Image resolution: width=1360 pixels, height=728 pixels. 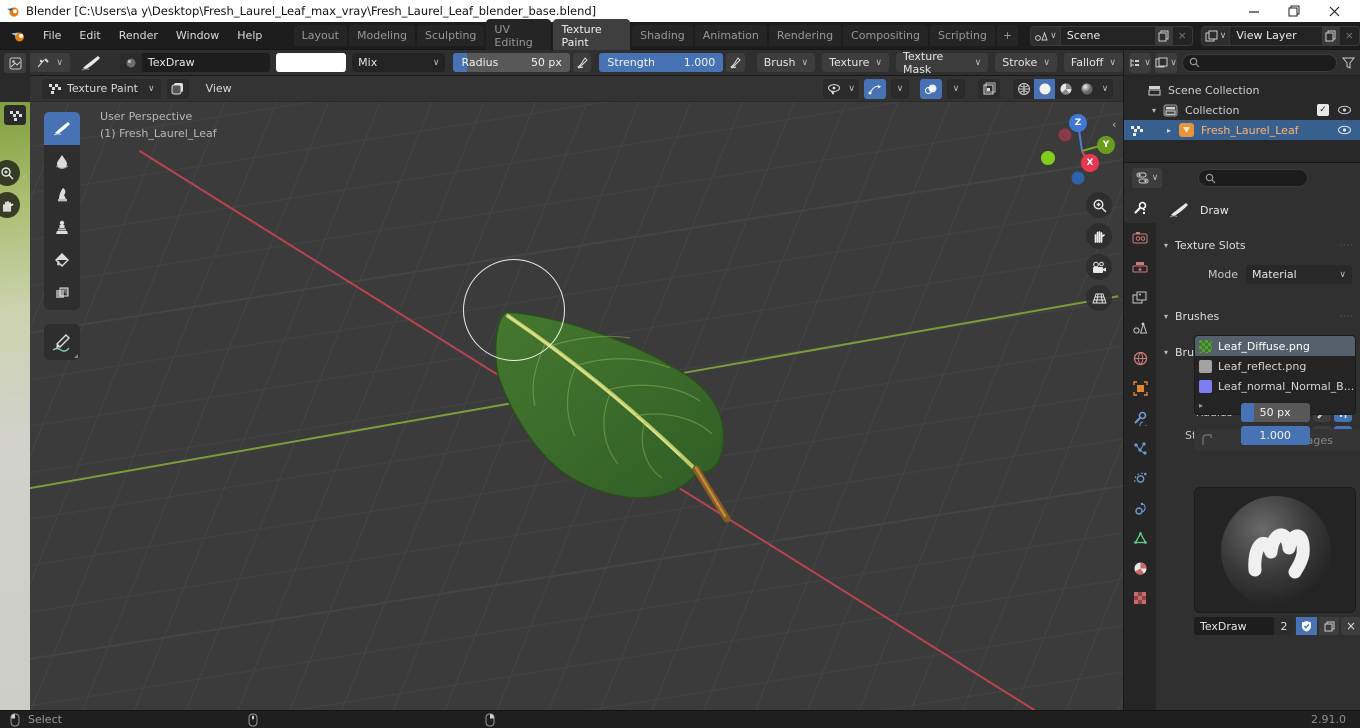 What do you see at coordinates (1140, 388) in the screenshot?
I see `tab-object` at bounding box center [1140, 388].